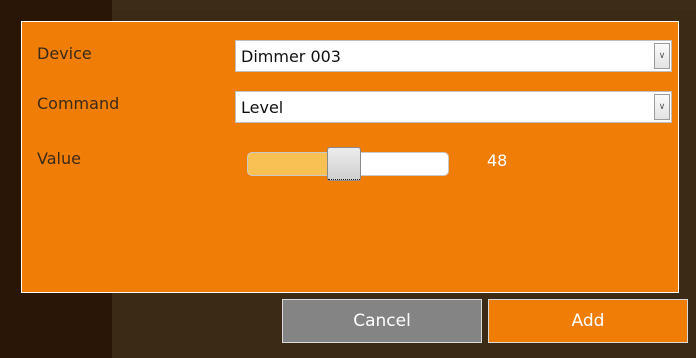 This screenshot has width=696, height=358. I want to click on command-select: Level ∨, so click(453, 107).